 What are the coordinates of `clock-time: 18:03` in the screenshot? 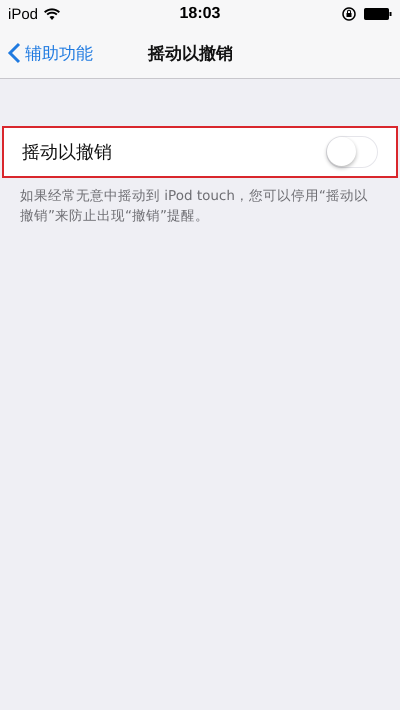 It's located at (200, 14).